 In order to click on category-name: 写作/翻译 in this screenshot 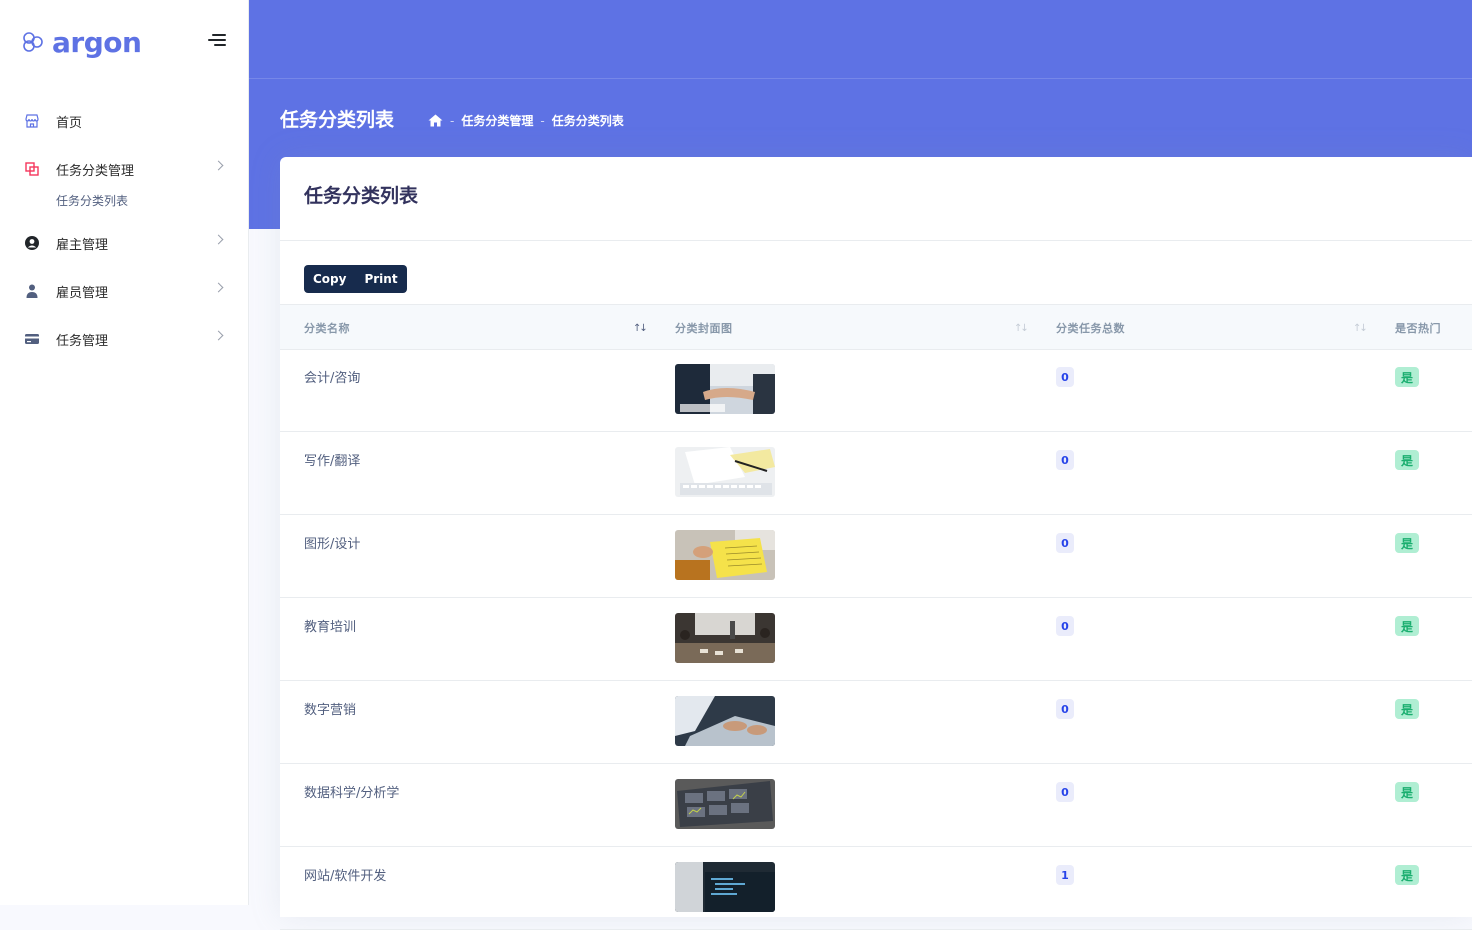, I will do `click(332, 461)`.